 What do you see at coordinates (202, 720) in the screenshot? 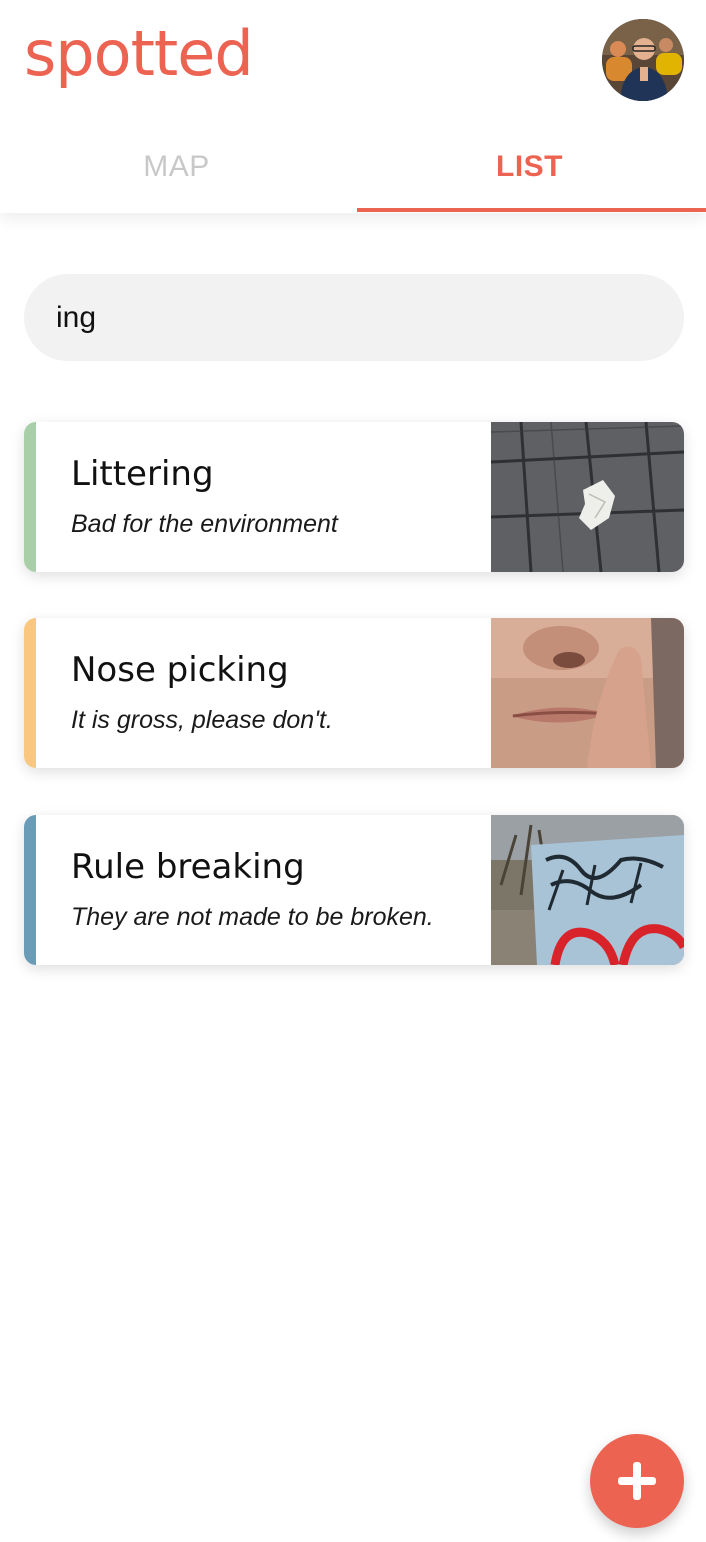
I see `item-subtitle: It is gross, please don't.` at bounding box center [202, 720].